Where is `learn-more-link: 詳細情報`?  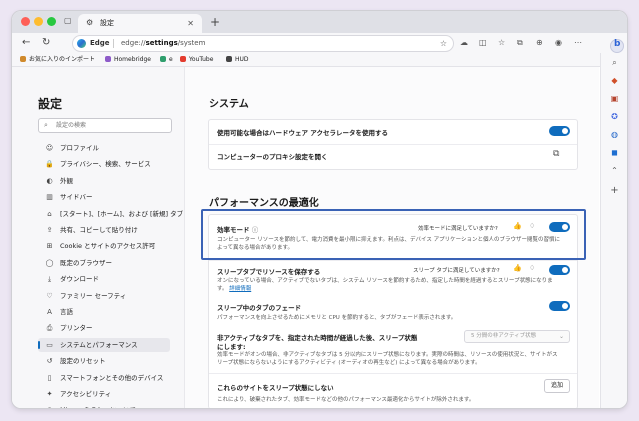 learn-more-link: 詳細情報 is located at coordinates (240, 289).